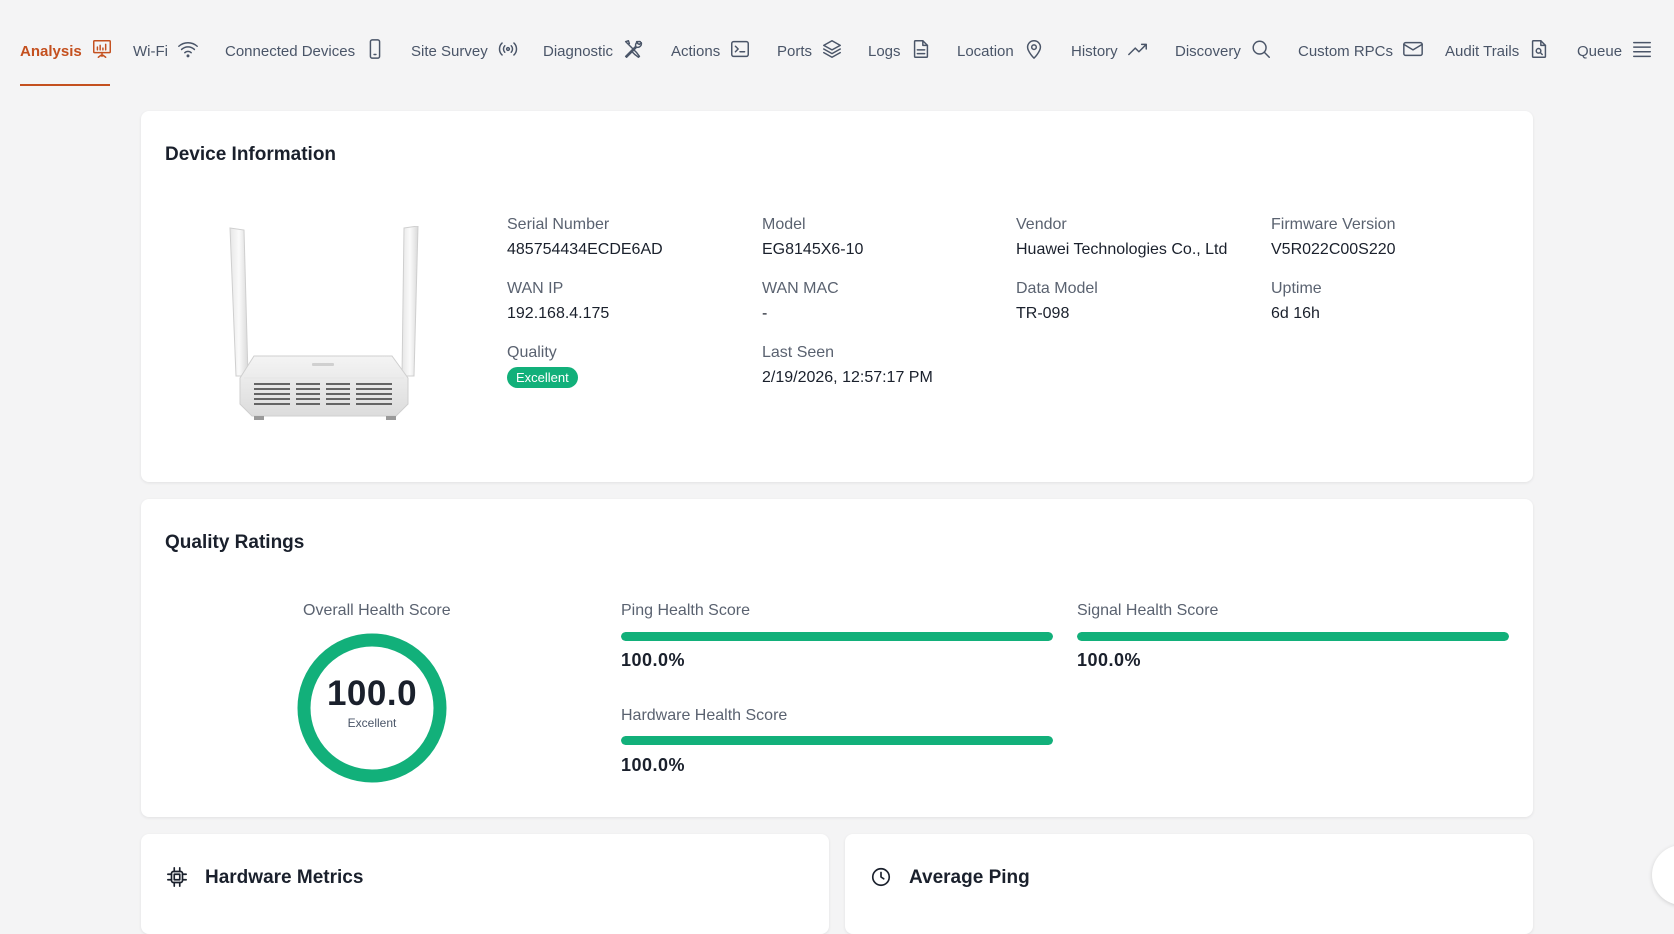 Image resolution: width=1674 pixels, height=934 pixels. I want to click on average-ping-card: Average Ping, so click(1189, 884).